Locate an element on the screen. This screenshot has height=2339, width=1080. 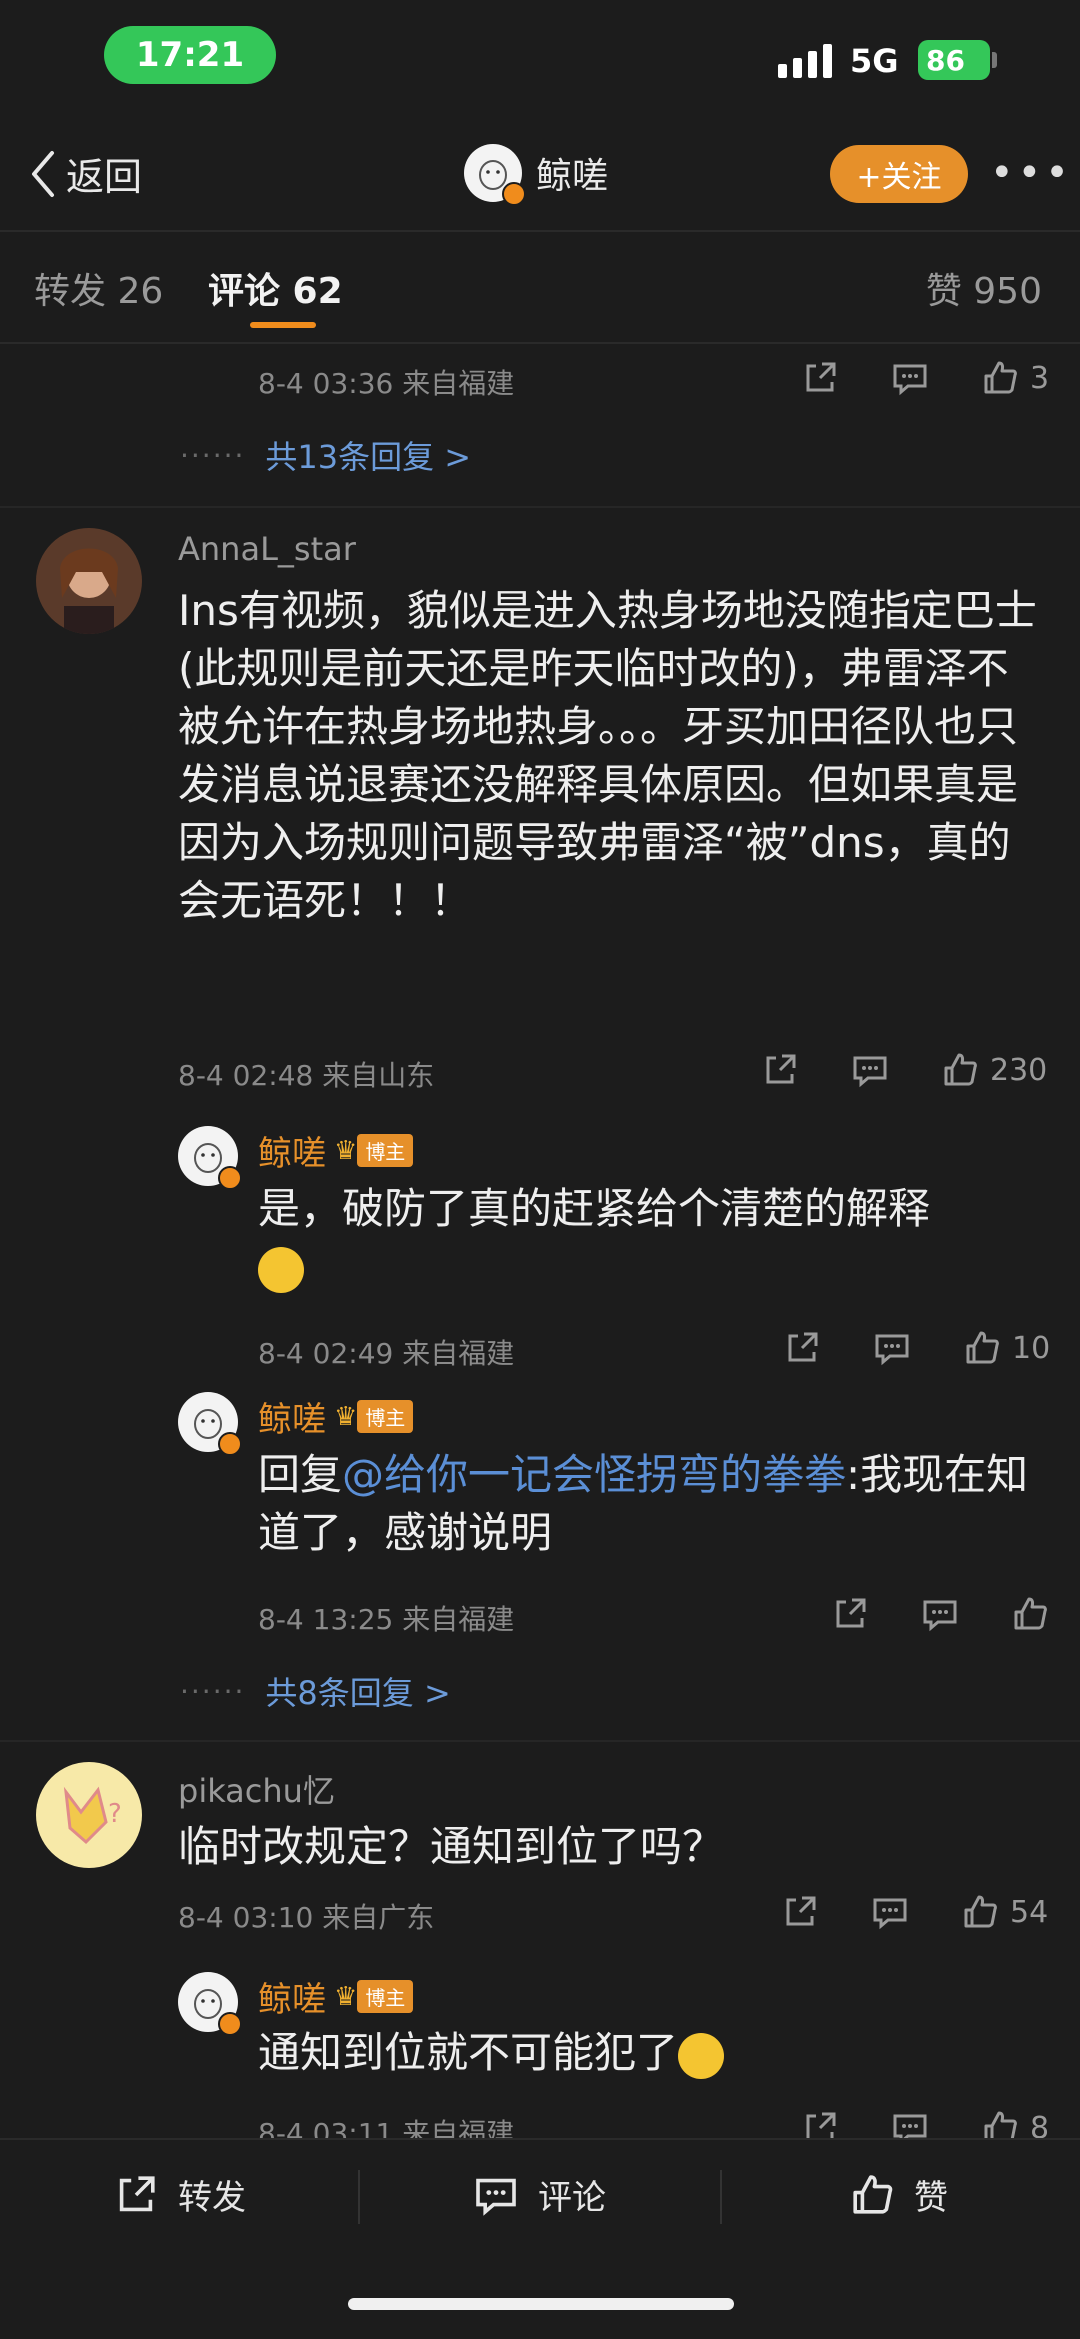
reply-text-content: 是，破防了真的赶紧给个清楚的解释 is located at coordinates (594, 1208).